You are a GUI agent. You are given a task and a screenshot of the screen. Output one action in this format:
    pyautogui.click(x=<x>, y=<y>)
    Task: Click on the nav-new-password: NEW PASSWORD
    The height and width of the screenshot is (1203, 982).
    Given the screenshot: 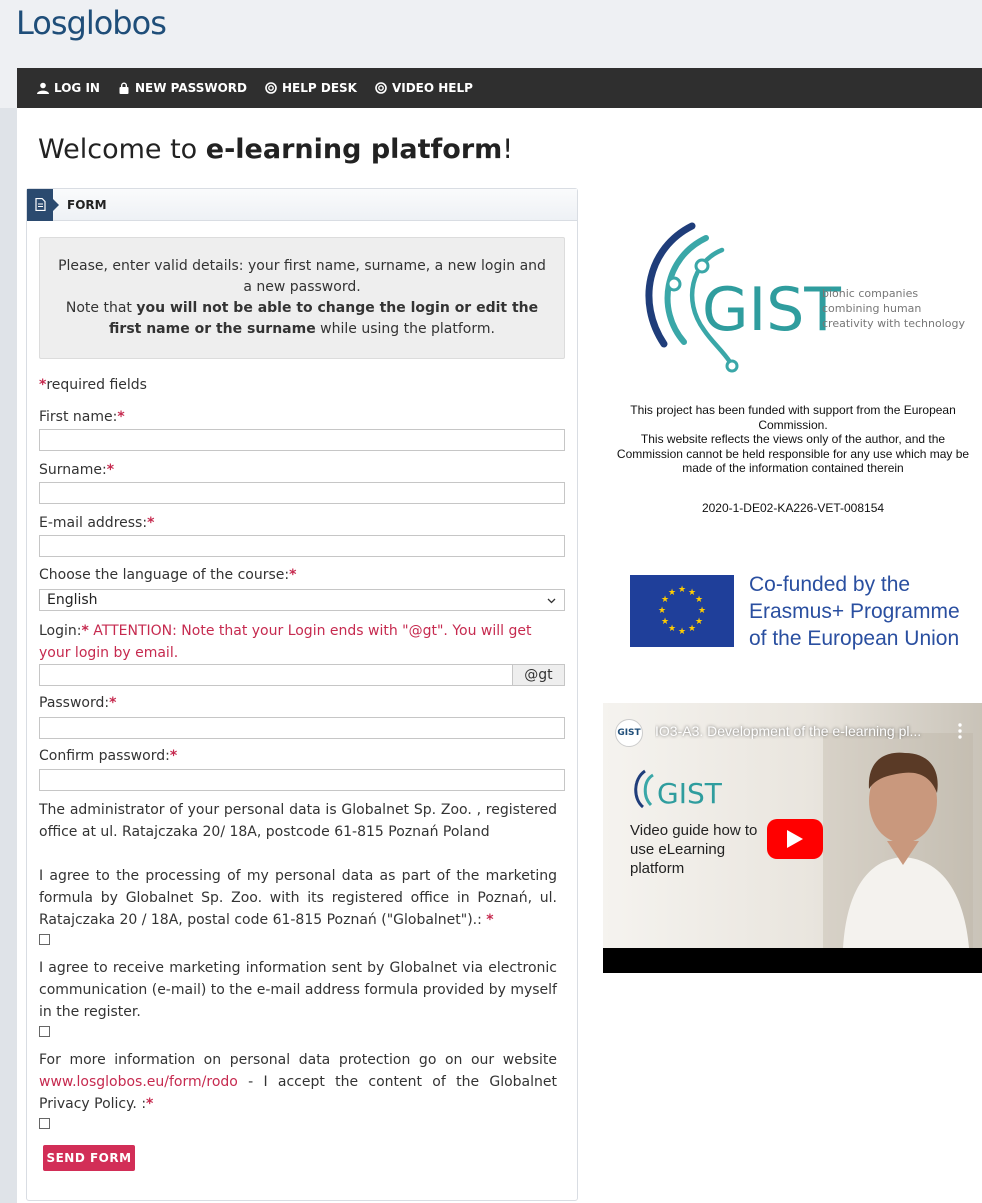 What is the action you would take?
    pyautogui.click(x=182, y=88)
    